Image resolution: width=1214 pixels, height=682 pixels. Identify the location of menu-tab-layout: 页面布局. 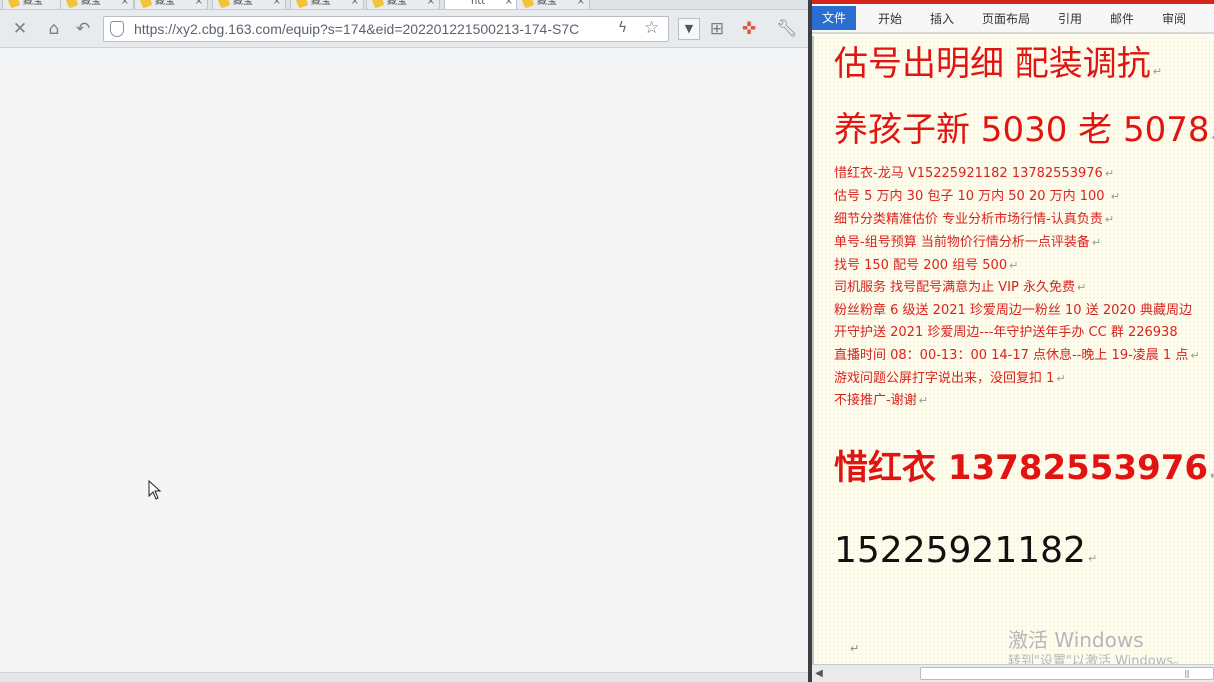
(1006, 18).